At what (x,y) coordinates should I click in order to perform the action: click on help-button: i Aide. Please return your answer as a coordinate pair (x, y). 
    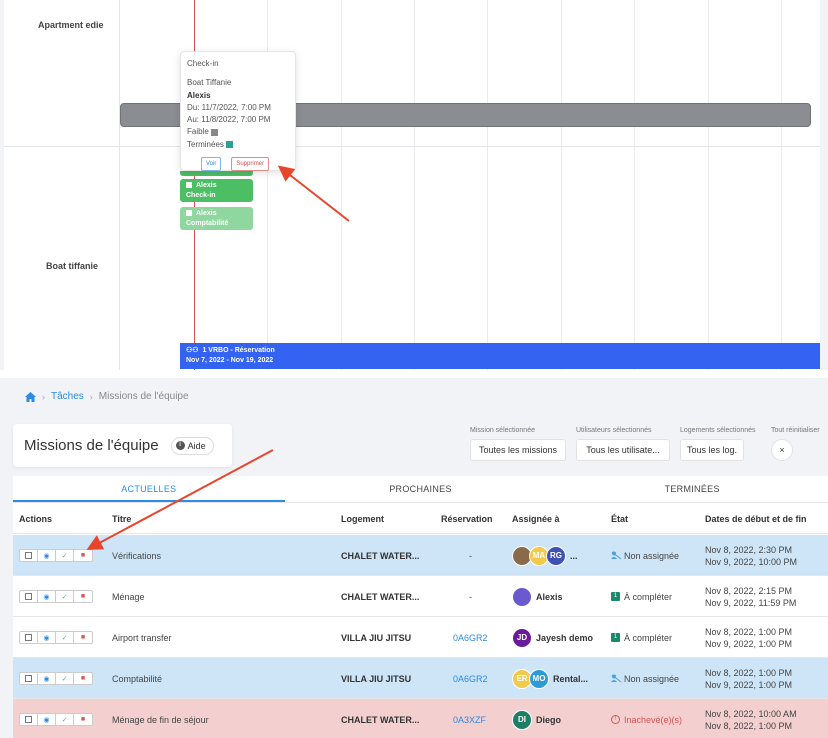
    Looking at the image, I should click on (192, 445).